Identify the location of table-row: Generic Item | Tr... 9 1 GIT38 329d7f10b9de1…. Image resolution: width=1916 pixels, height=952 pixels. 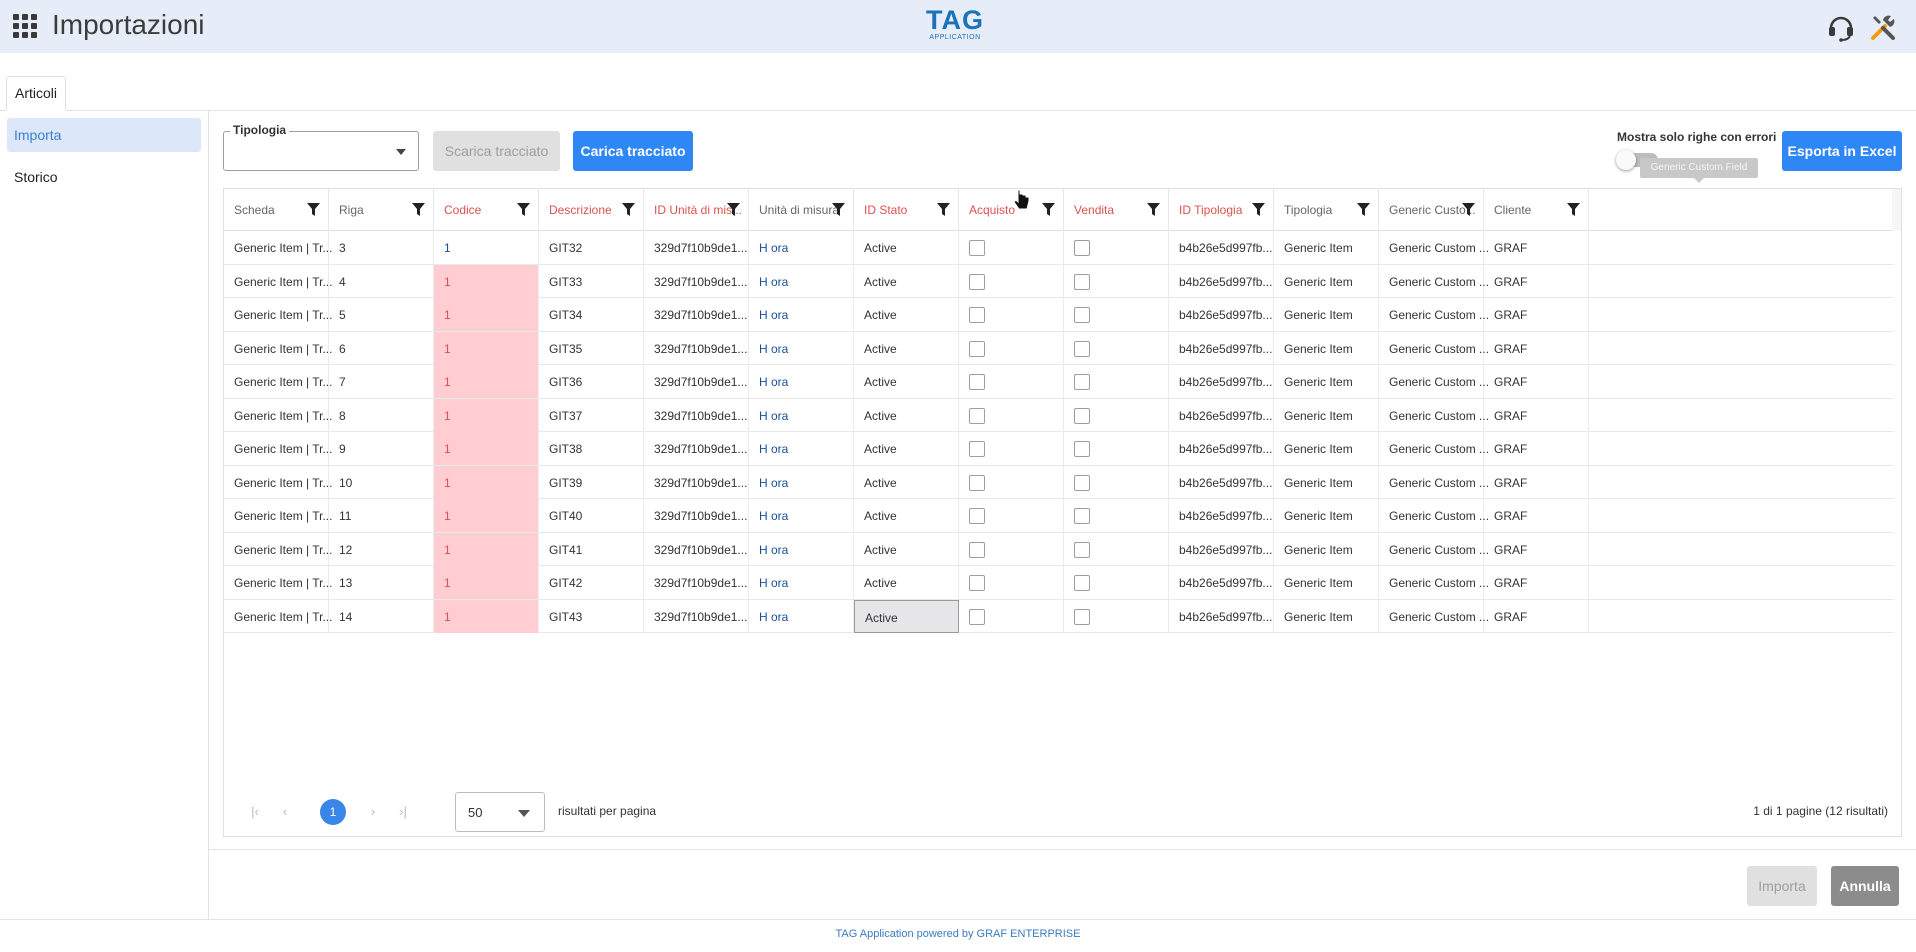
(1059, 449).